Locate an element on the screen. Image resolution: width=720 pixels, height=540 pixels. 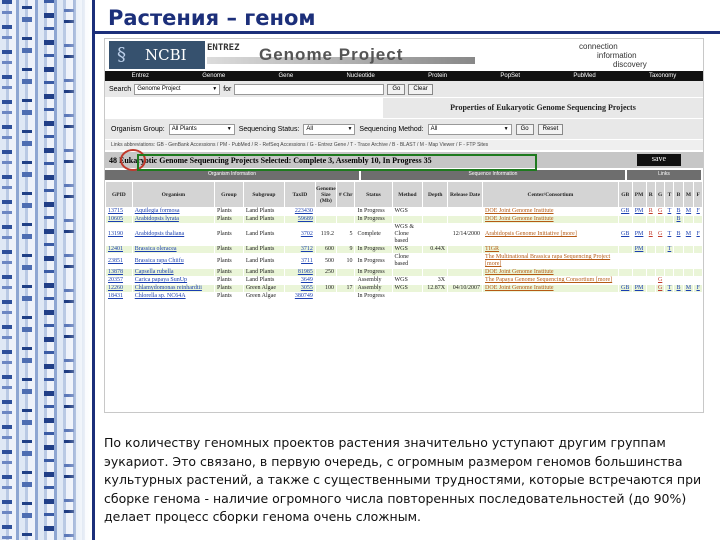
cell-organism: Aquilegia formosa is located at coordinates (173, 211).